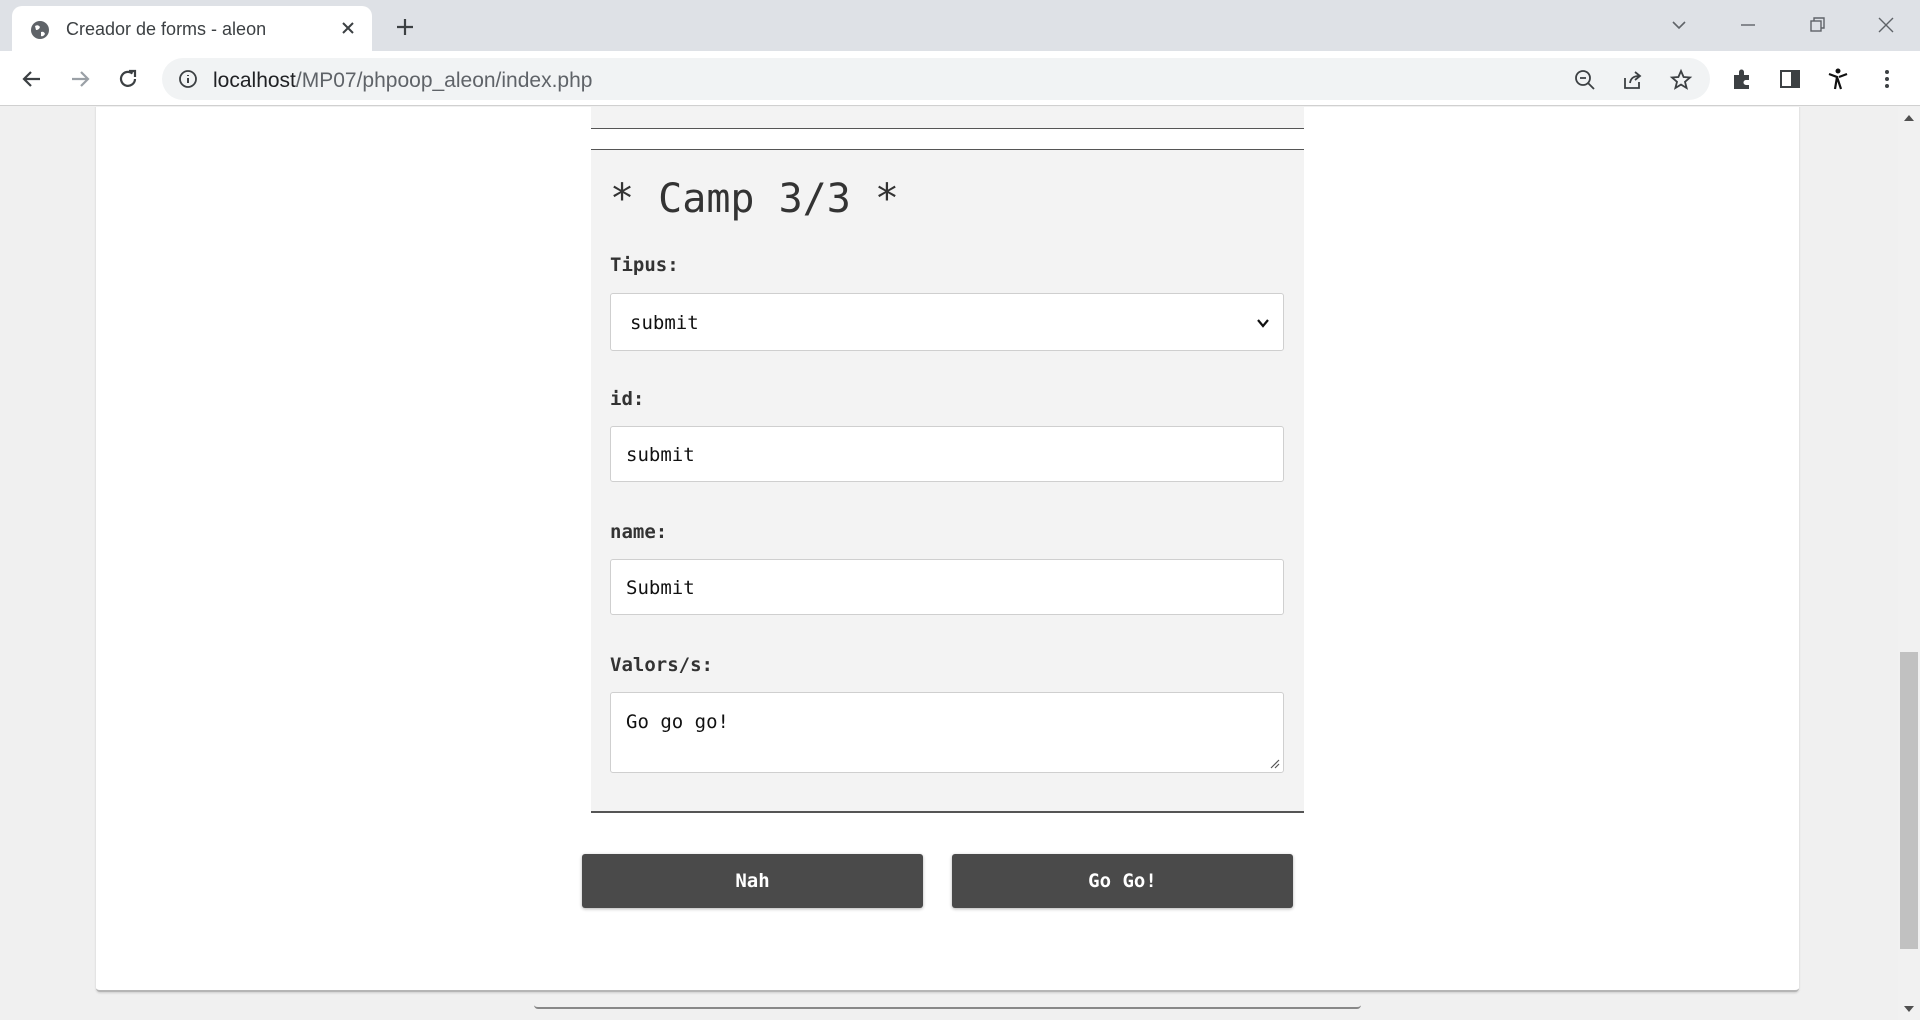 The height and width of the screenshot is (1020, 1920). I want to click on valors-textarea-value: Go go go!, so click(677, 722).